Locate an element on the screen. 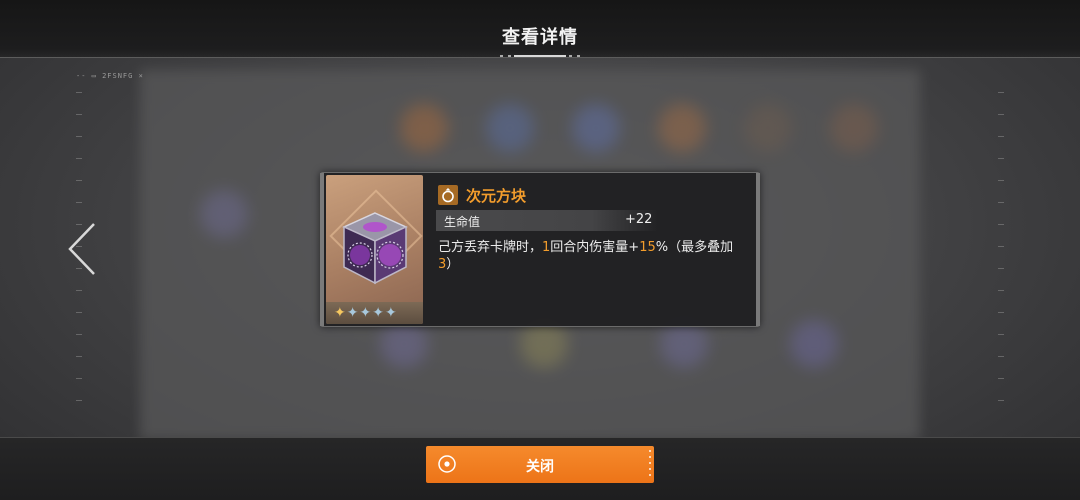 This screenshot has width=1080, height=500. rarity-stars: ✦✦✦✦✦ is located at coordinates (366, 313).